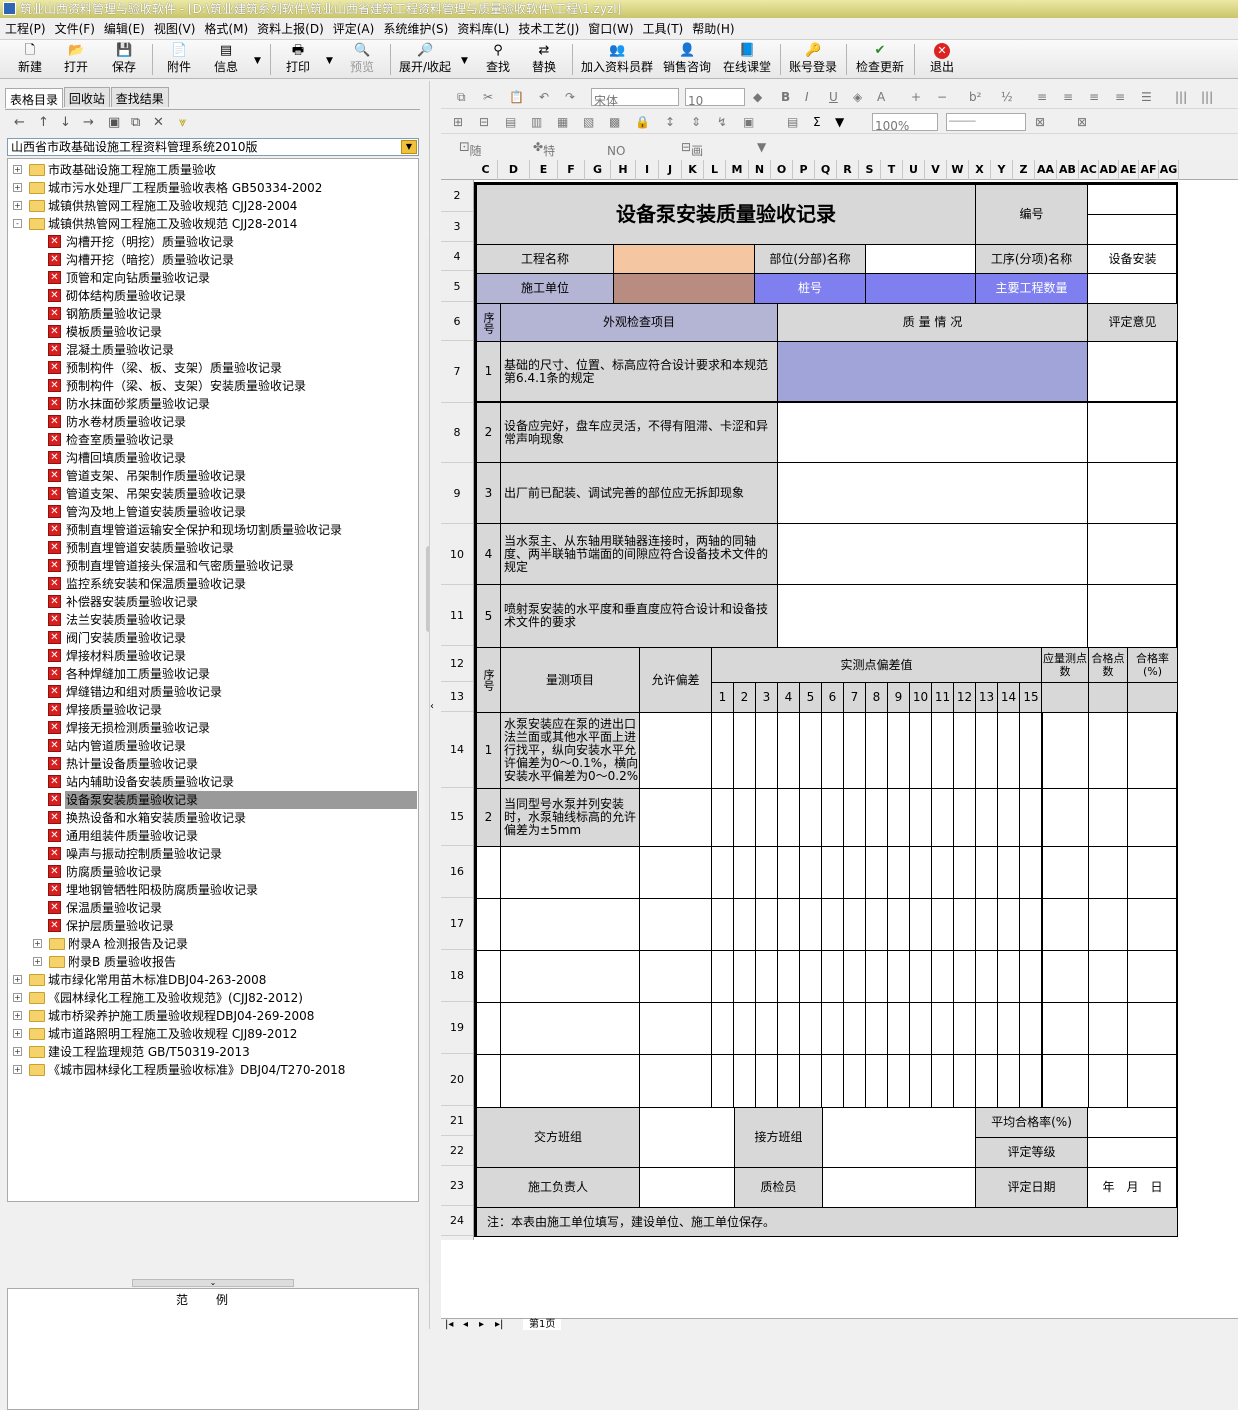 The height and width of the screenshot is (1410, 1238). Describe the element at coordinates (17, 223) in the screenshot. I see `collapse-icon: -` at that location.